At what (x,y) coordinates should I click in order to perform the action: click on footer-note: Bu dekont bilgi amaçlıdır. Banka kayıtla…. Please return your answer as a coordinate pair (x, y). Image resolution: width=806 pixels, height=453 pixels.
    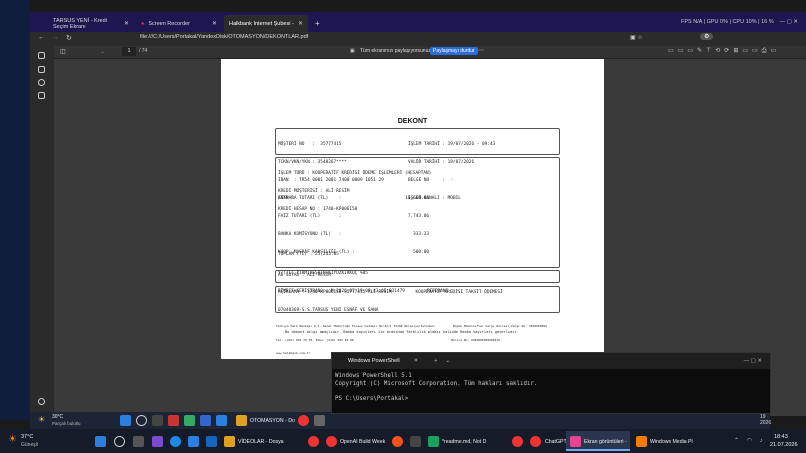
    Looking at the image, I should click on (402, 332).